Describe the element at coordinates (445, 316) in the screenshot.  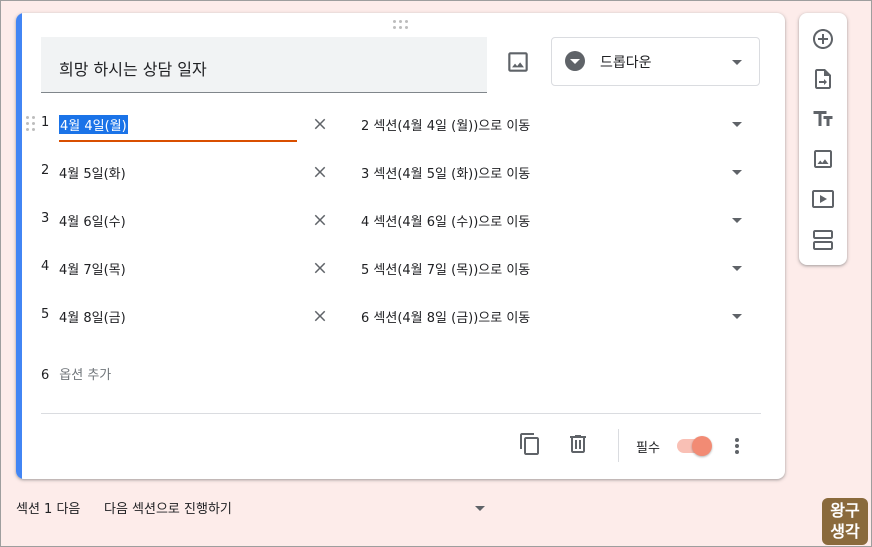
I see `option-goto-section: 6 섹션(4월 8일 (금))으로 이동` at that location.